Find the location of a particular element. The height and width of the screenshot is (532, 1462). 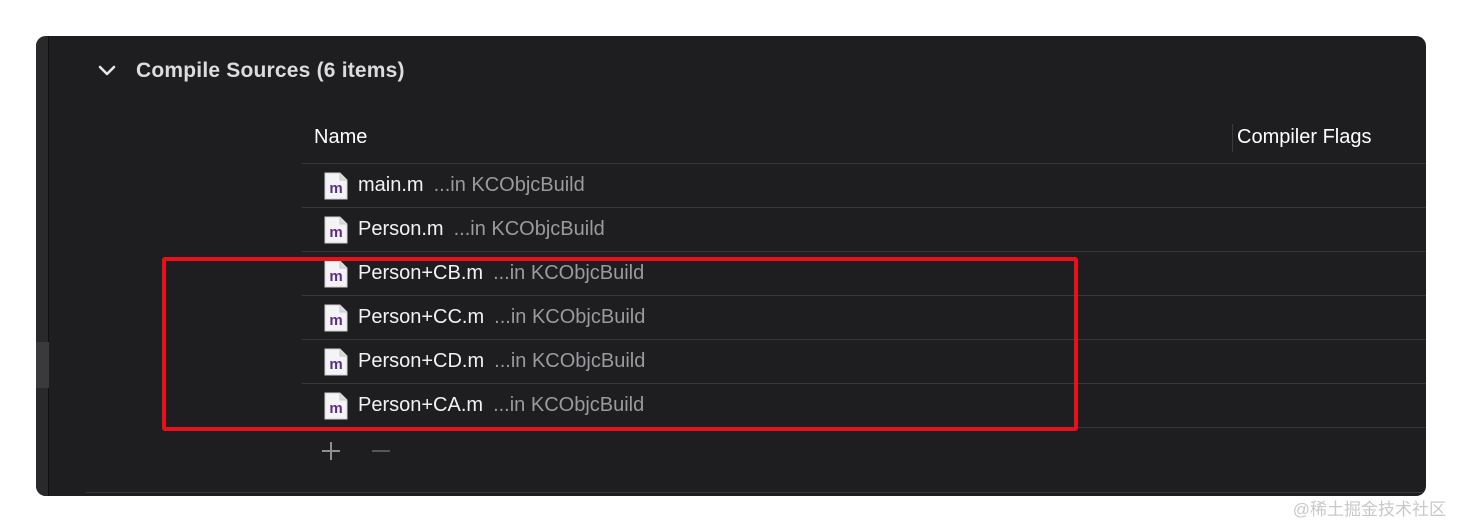

file-name-text: Person+CB.m is located at coordinates (421, 273).